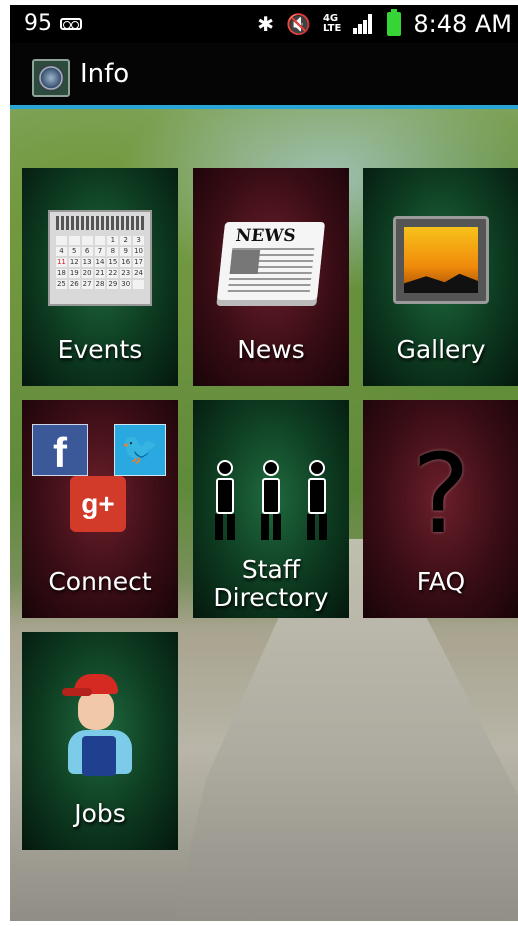 Image resolution: width=518 pixels, height=926 pixels. What do you see at coordinates (271, 349) in the screenshot?
I see `tile-label-news: News` at bounding box center [271, 349].